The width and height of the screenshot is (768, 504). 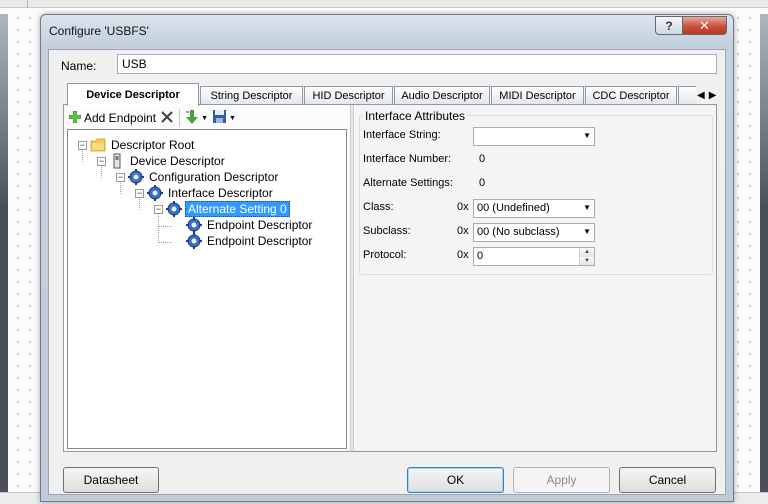 I want to click on window-controls: ? ✕, so click(x=691, y=25).